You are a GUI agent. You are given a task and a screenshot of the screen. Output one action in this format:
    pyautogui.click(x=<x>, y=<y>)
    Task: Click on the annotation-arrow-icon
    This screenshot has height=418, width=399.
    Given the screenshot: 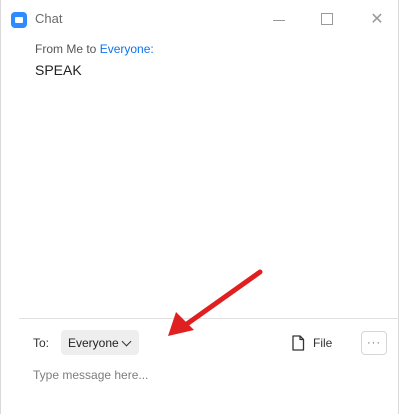 What is the action you would take?
    pyautogui.click(x=215, y=302)
    